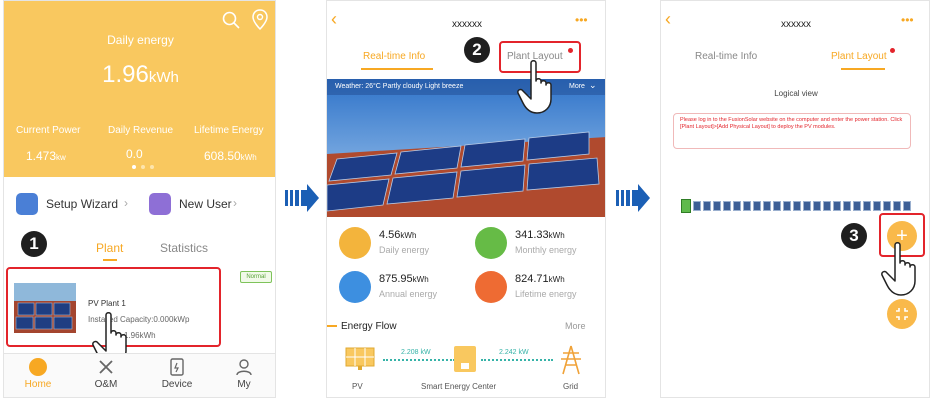  Describe the element at coordinates (593, 85) in the screenshot. I see `chevron-down-icon: ⌄` at that location.